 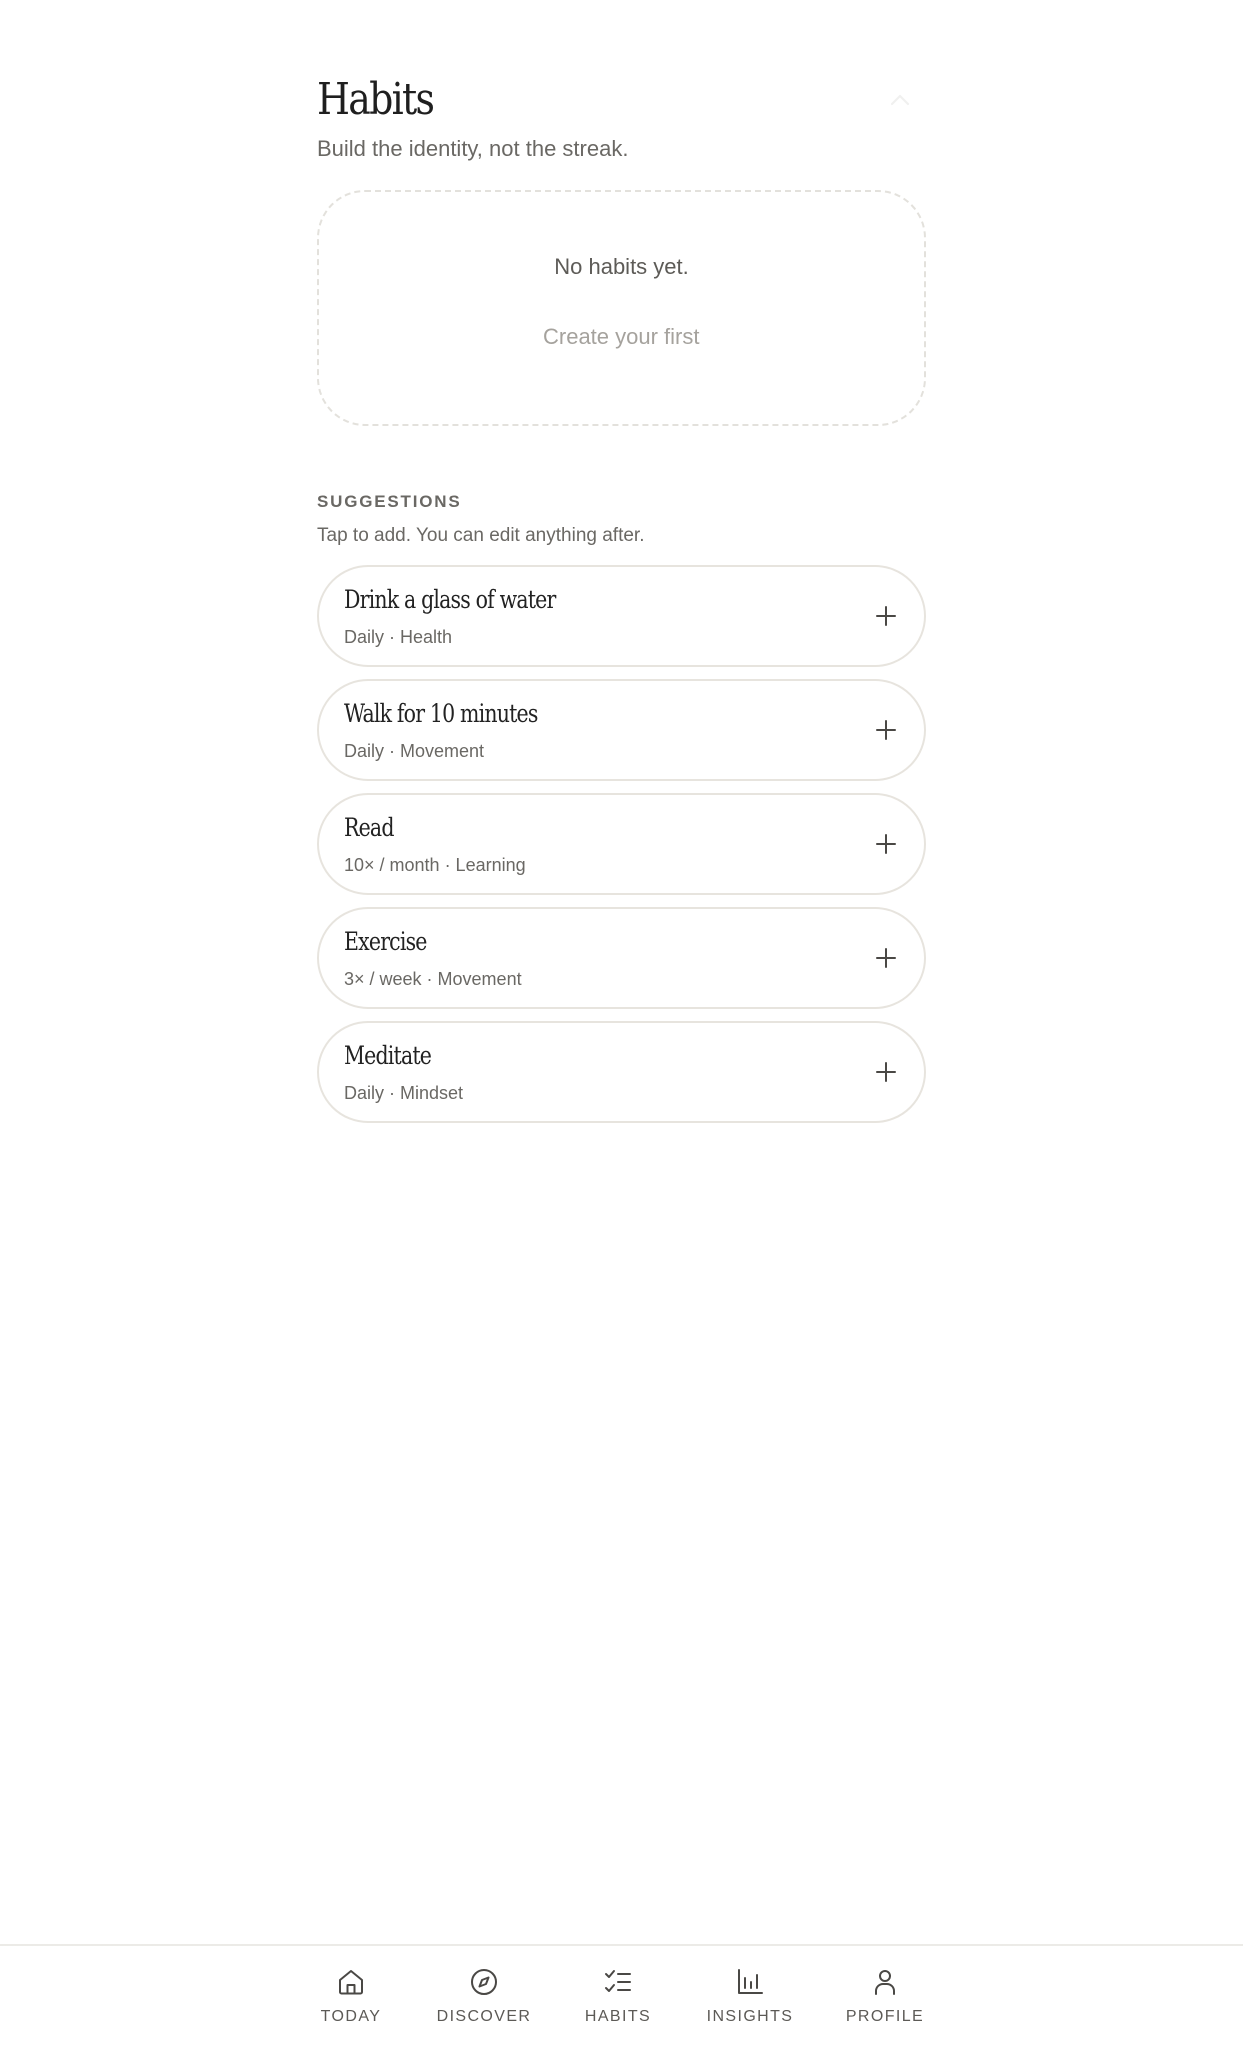 I want to click on suggestion-meta: Daily · Mindset, so click(x=404, y=1093).